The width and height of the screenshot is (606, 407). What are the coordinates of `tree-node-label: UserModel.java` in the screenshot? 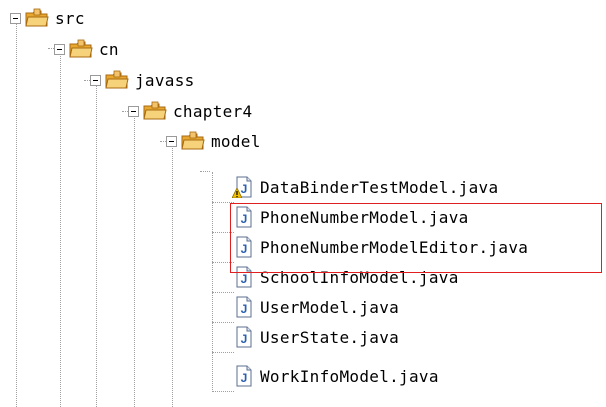 It's located at (330, 307).